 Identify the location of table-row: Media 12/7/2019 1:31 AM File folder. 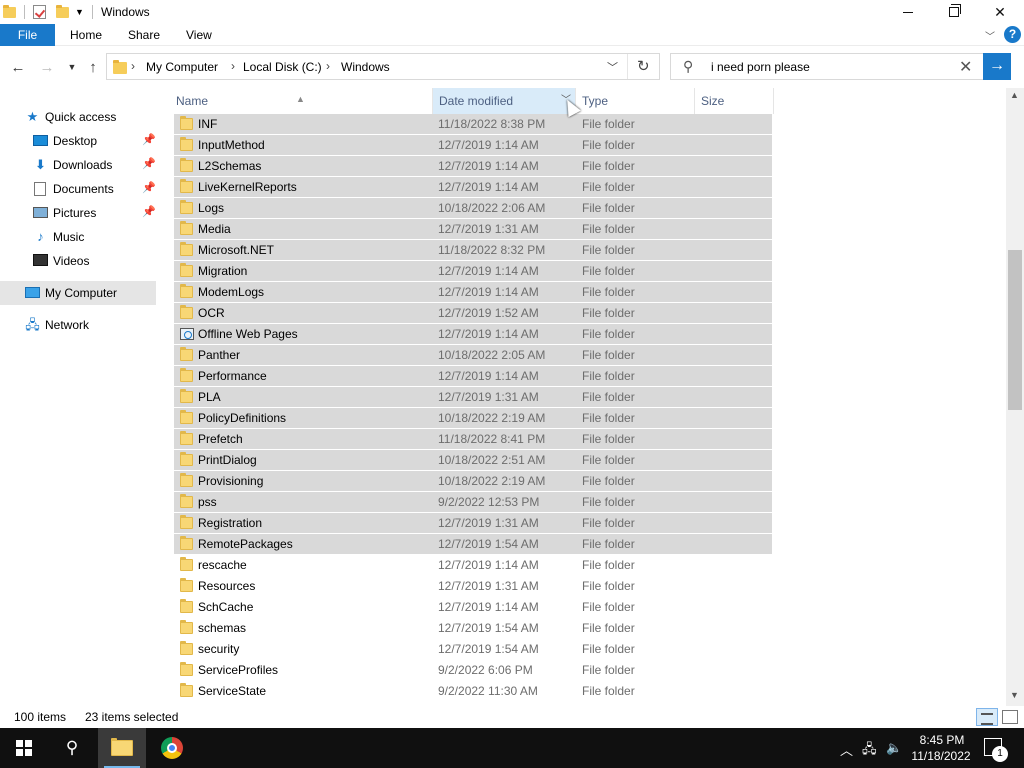
(473, 229).